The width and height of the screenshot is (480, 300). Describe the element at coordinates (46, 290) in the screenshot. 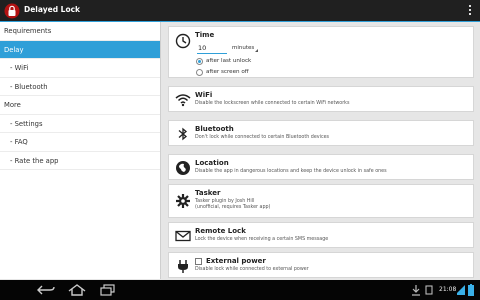

I see `back-icon` at that location.